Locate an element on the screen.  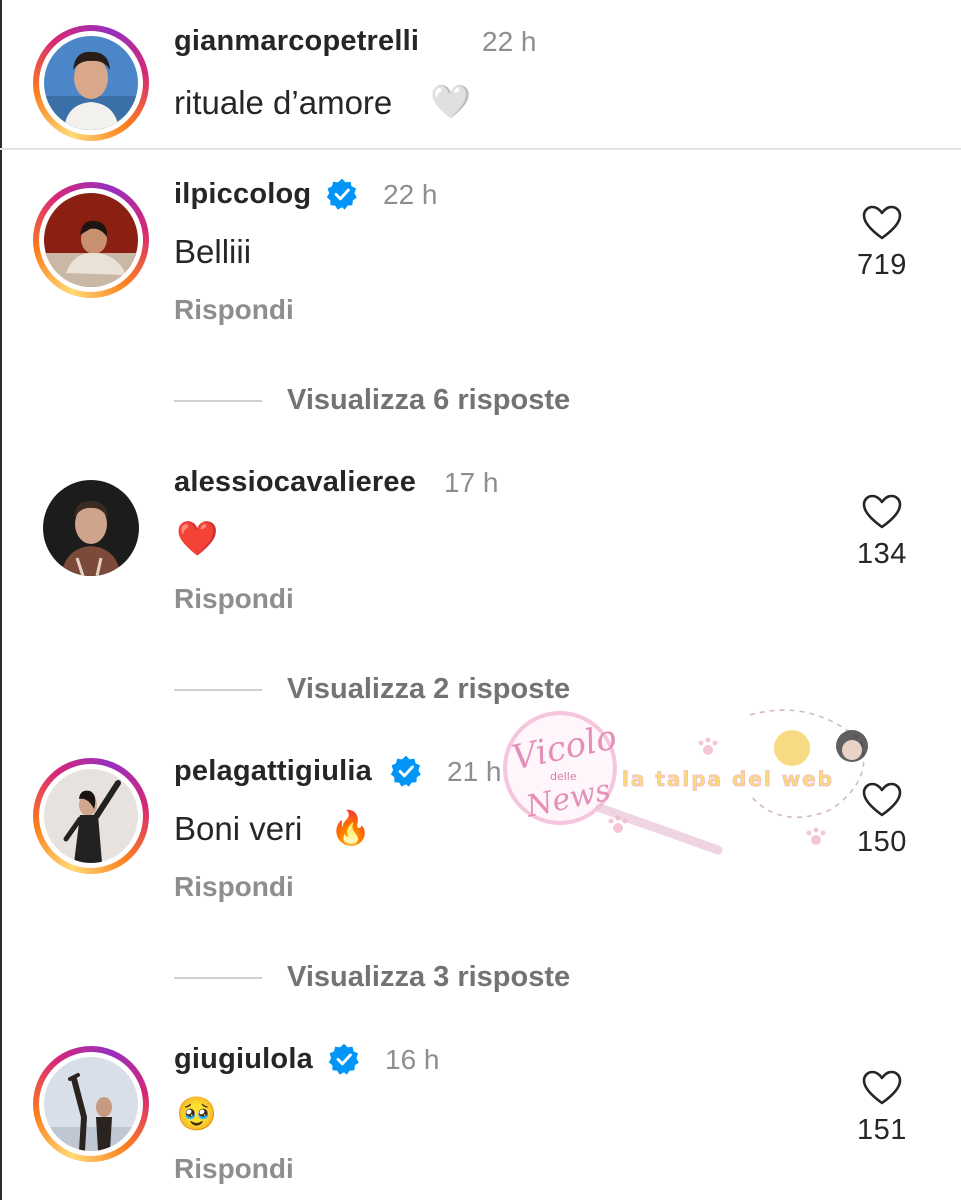
author-avatar-photo is located at coordinates (91, 83).